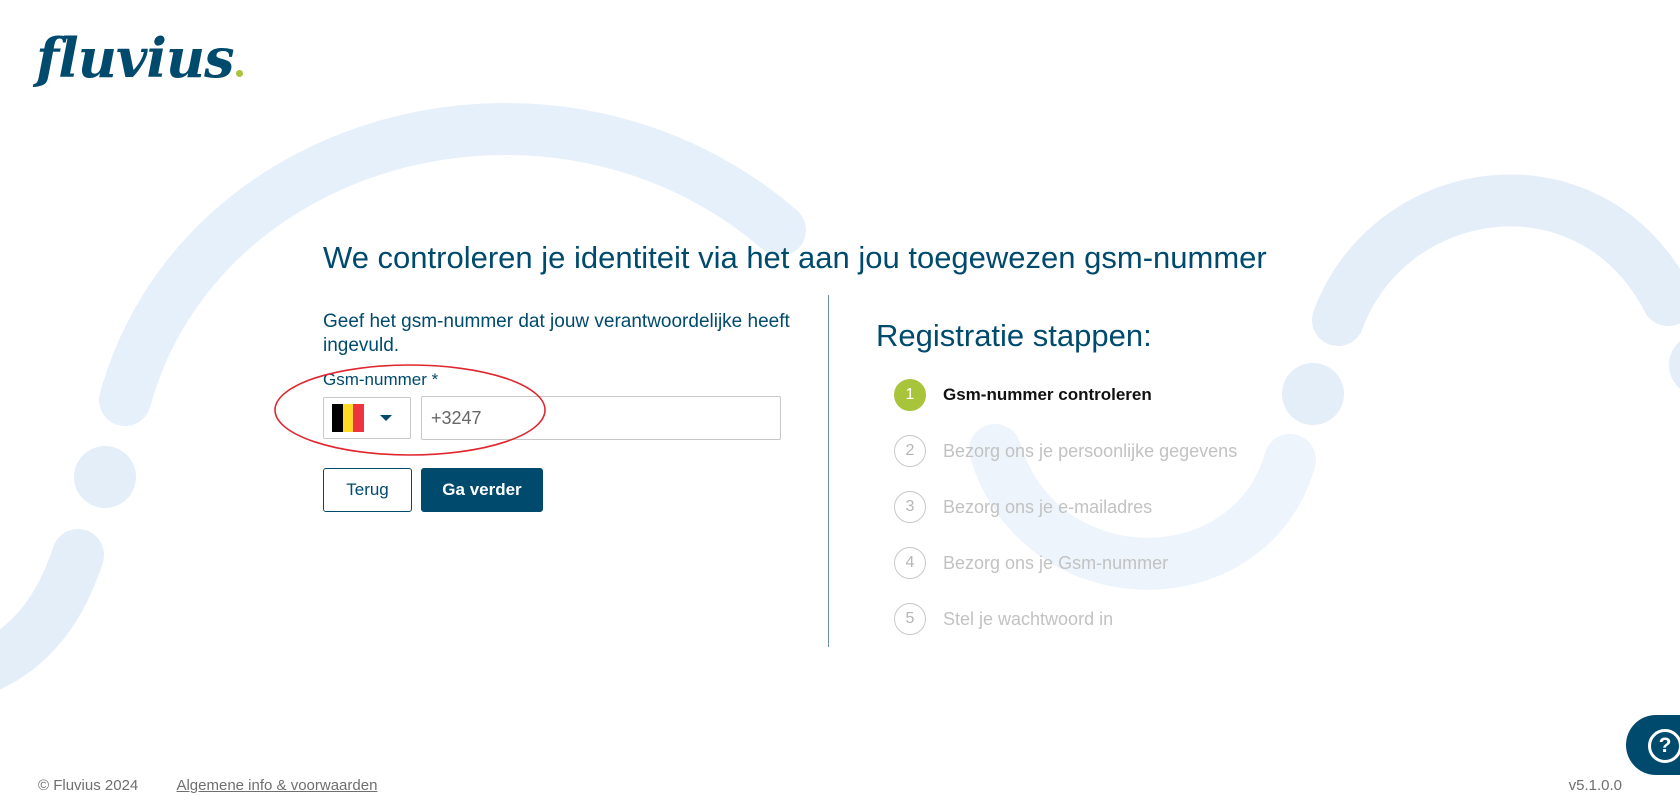 Image resolution: width=1680 pixels, height=810 pixels. What do you see at coordinates (482, 490) in the screenshot?
I see `continue-button: Ga verder` at bounding box center [482, 490].